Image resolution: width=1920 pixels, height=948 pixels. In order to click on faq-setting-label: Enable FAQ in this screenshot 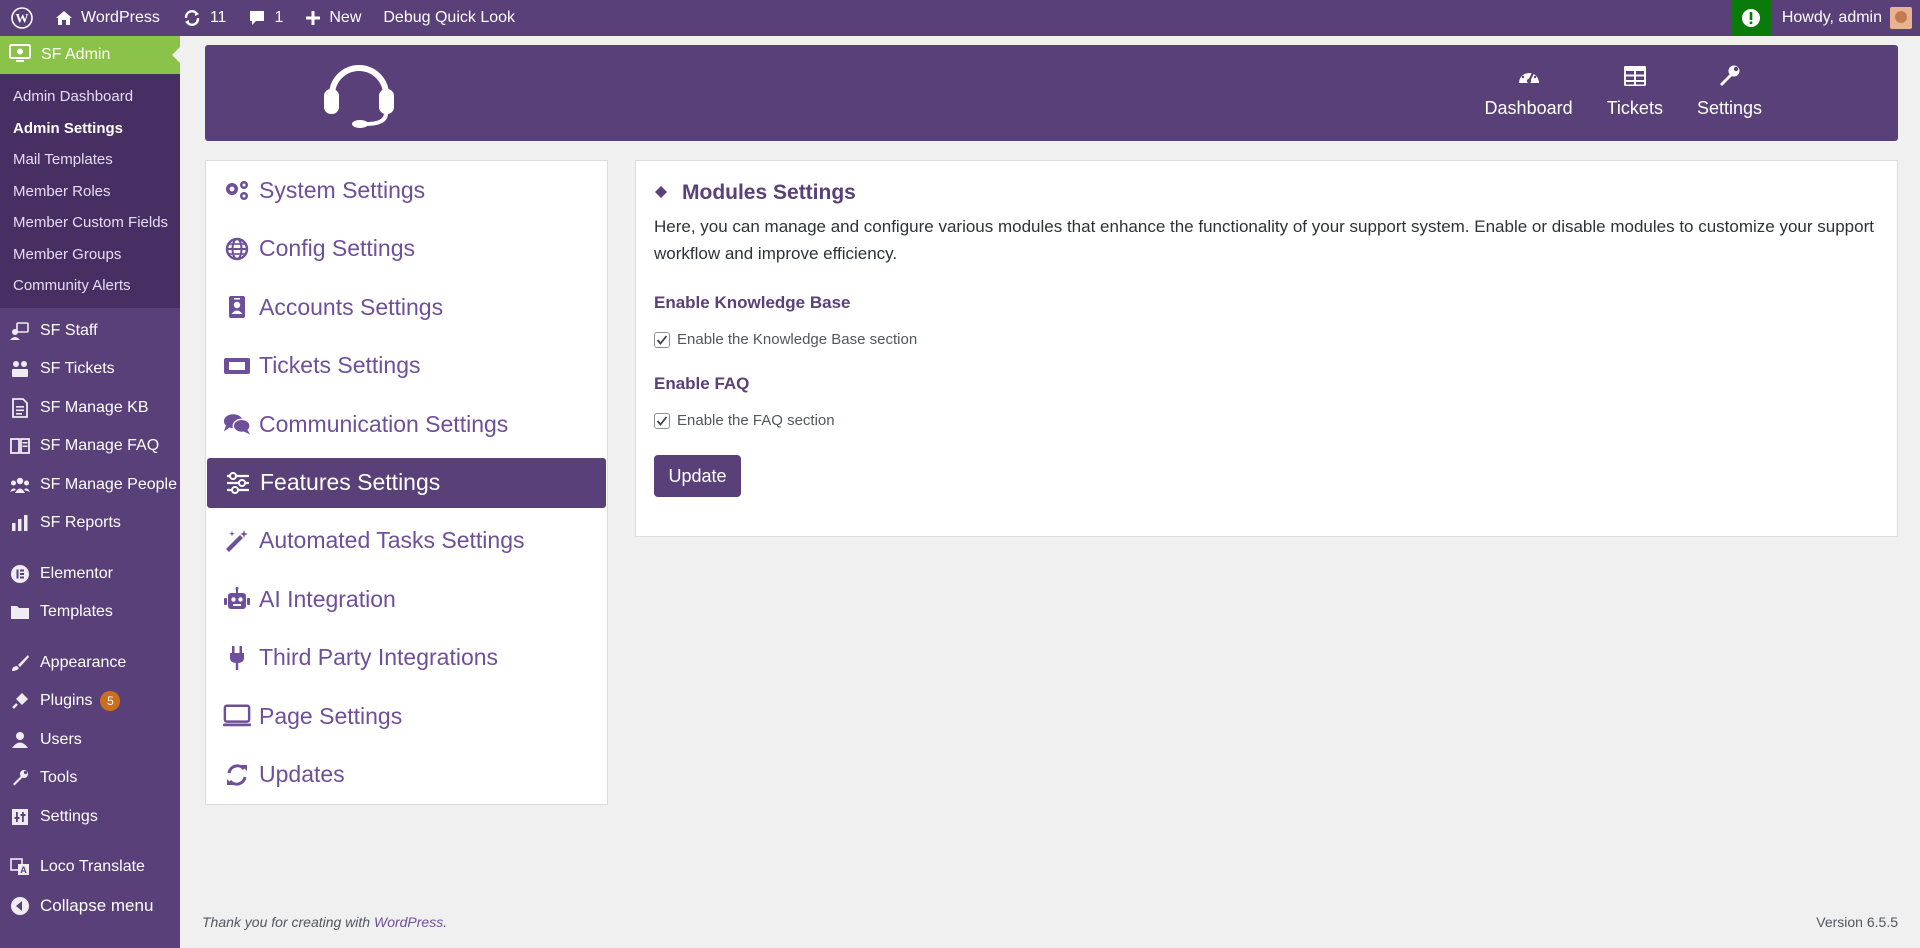, I will do `click(702, 383)`.